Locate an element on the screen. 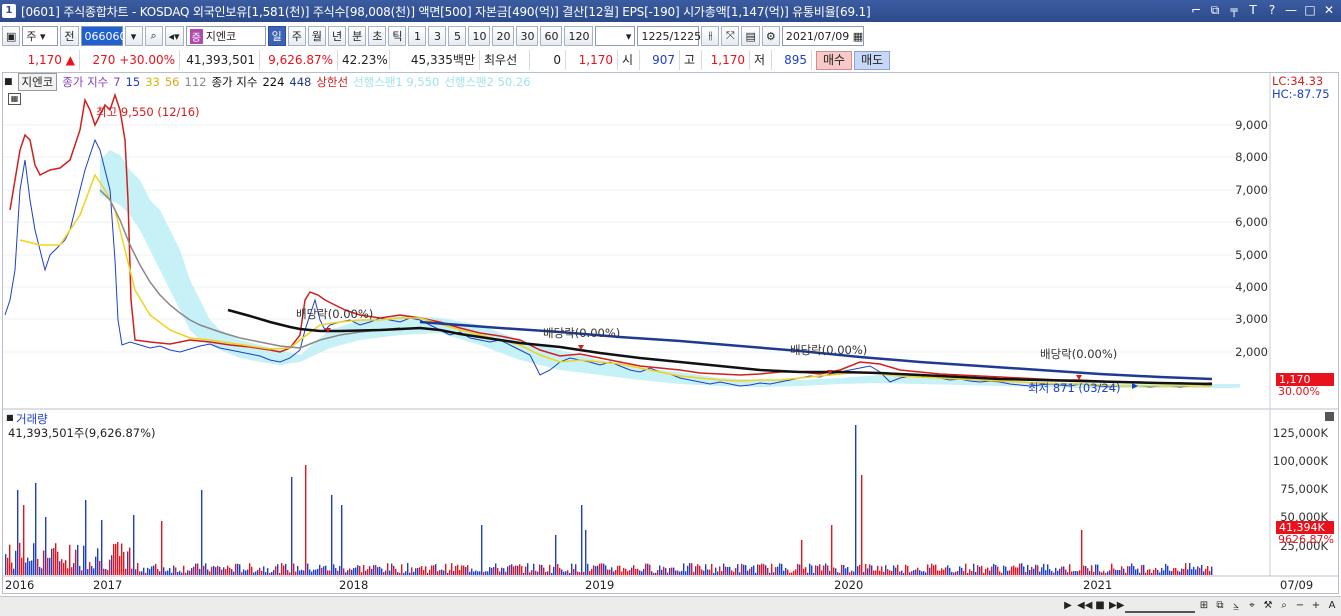 The width and height of the screenshot is (1341, 616). volume-current-pct: 9626.87% is located at coordinates (1306, 539).